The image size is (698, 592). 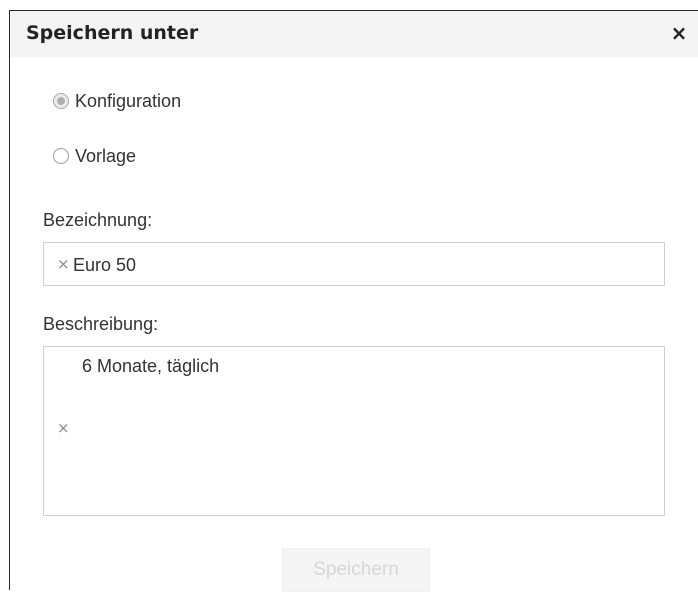 I want to click on radio-label-konfiguration: Konfiguration, so click(x=128, y=100).